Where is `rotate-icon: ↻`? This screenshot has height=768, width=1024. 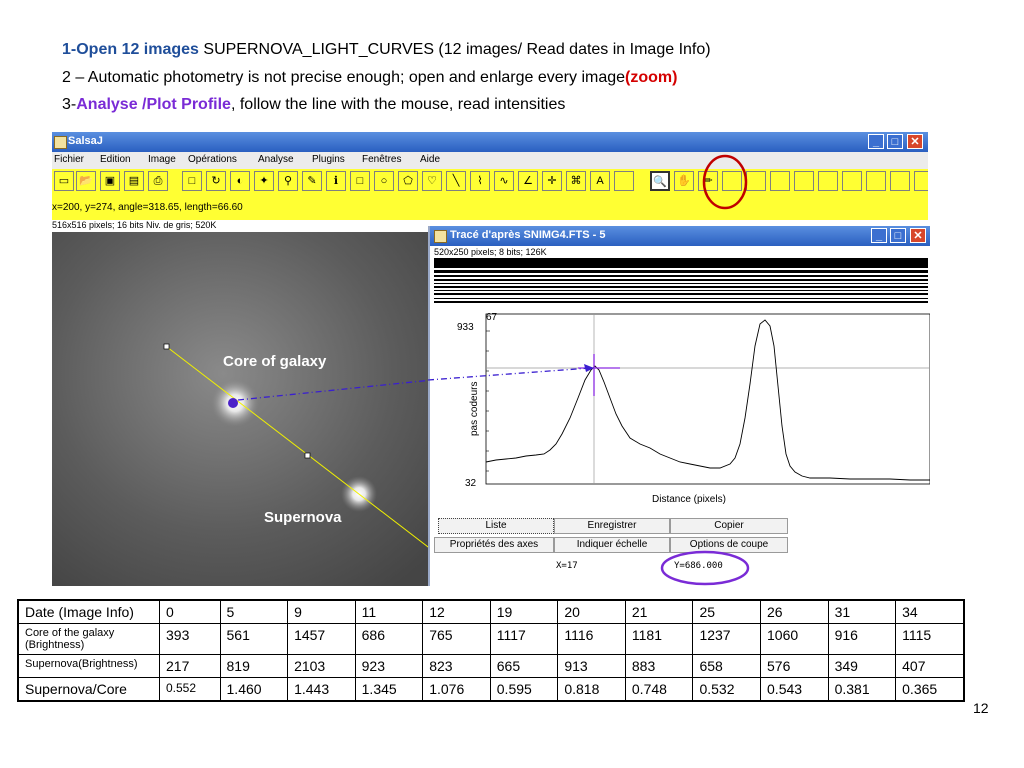 rotate-icon: ↻ is located at coordinates (216, 181).